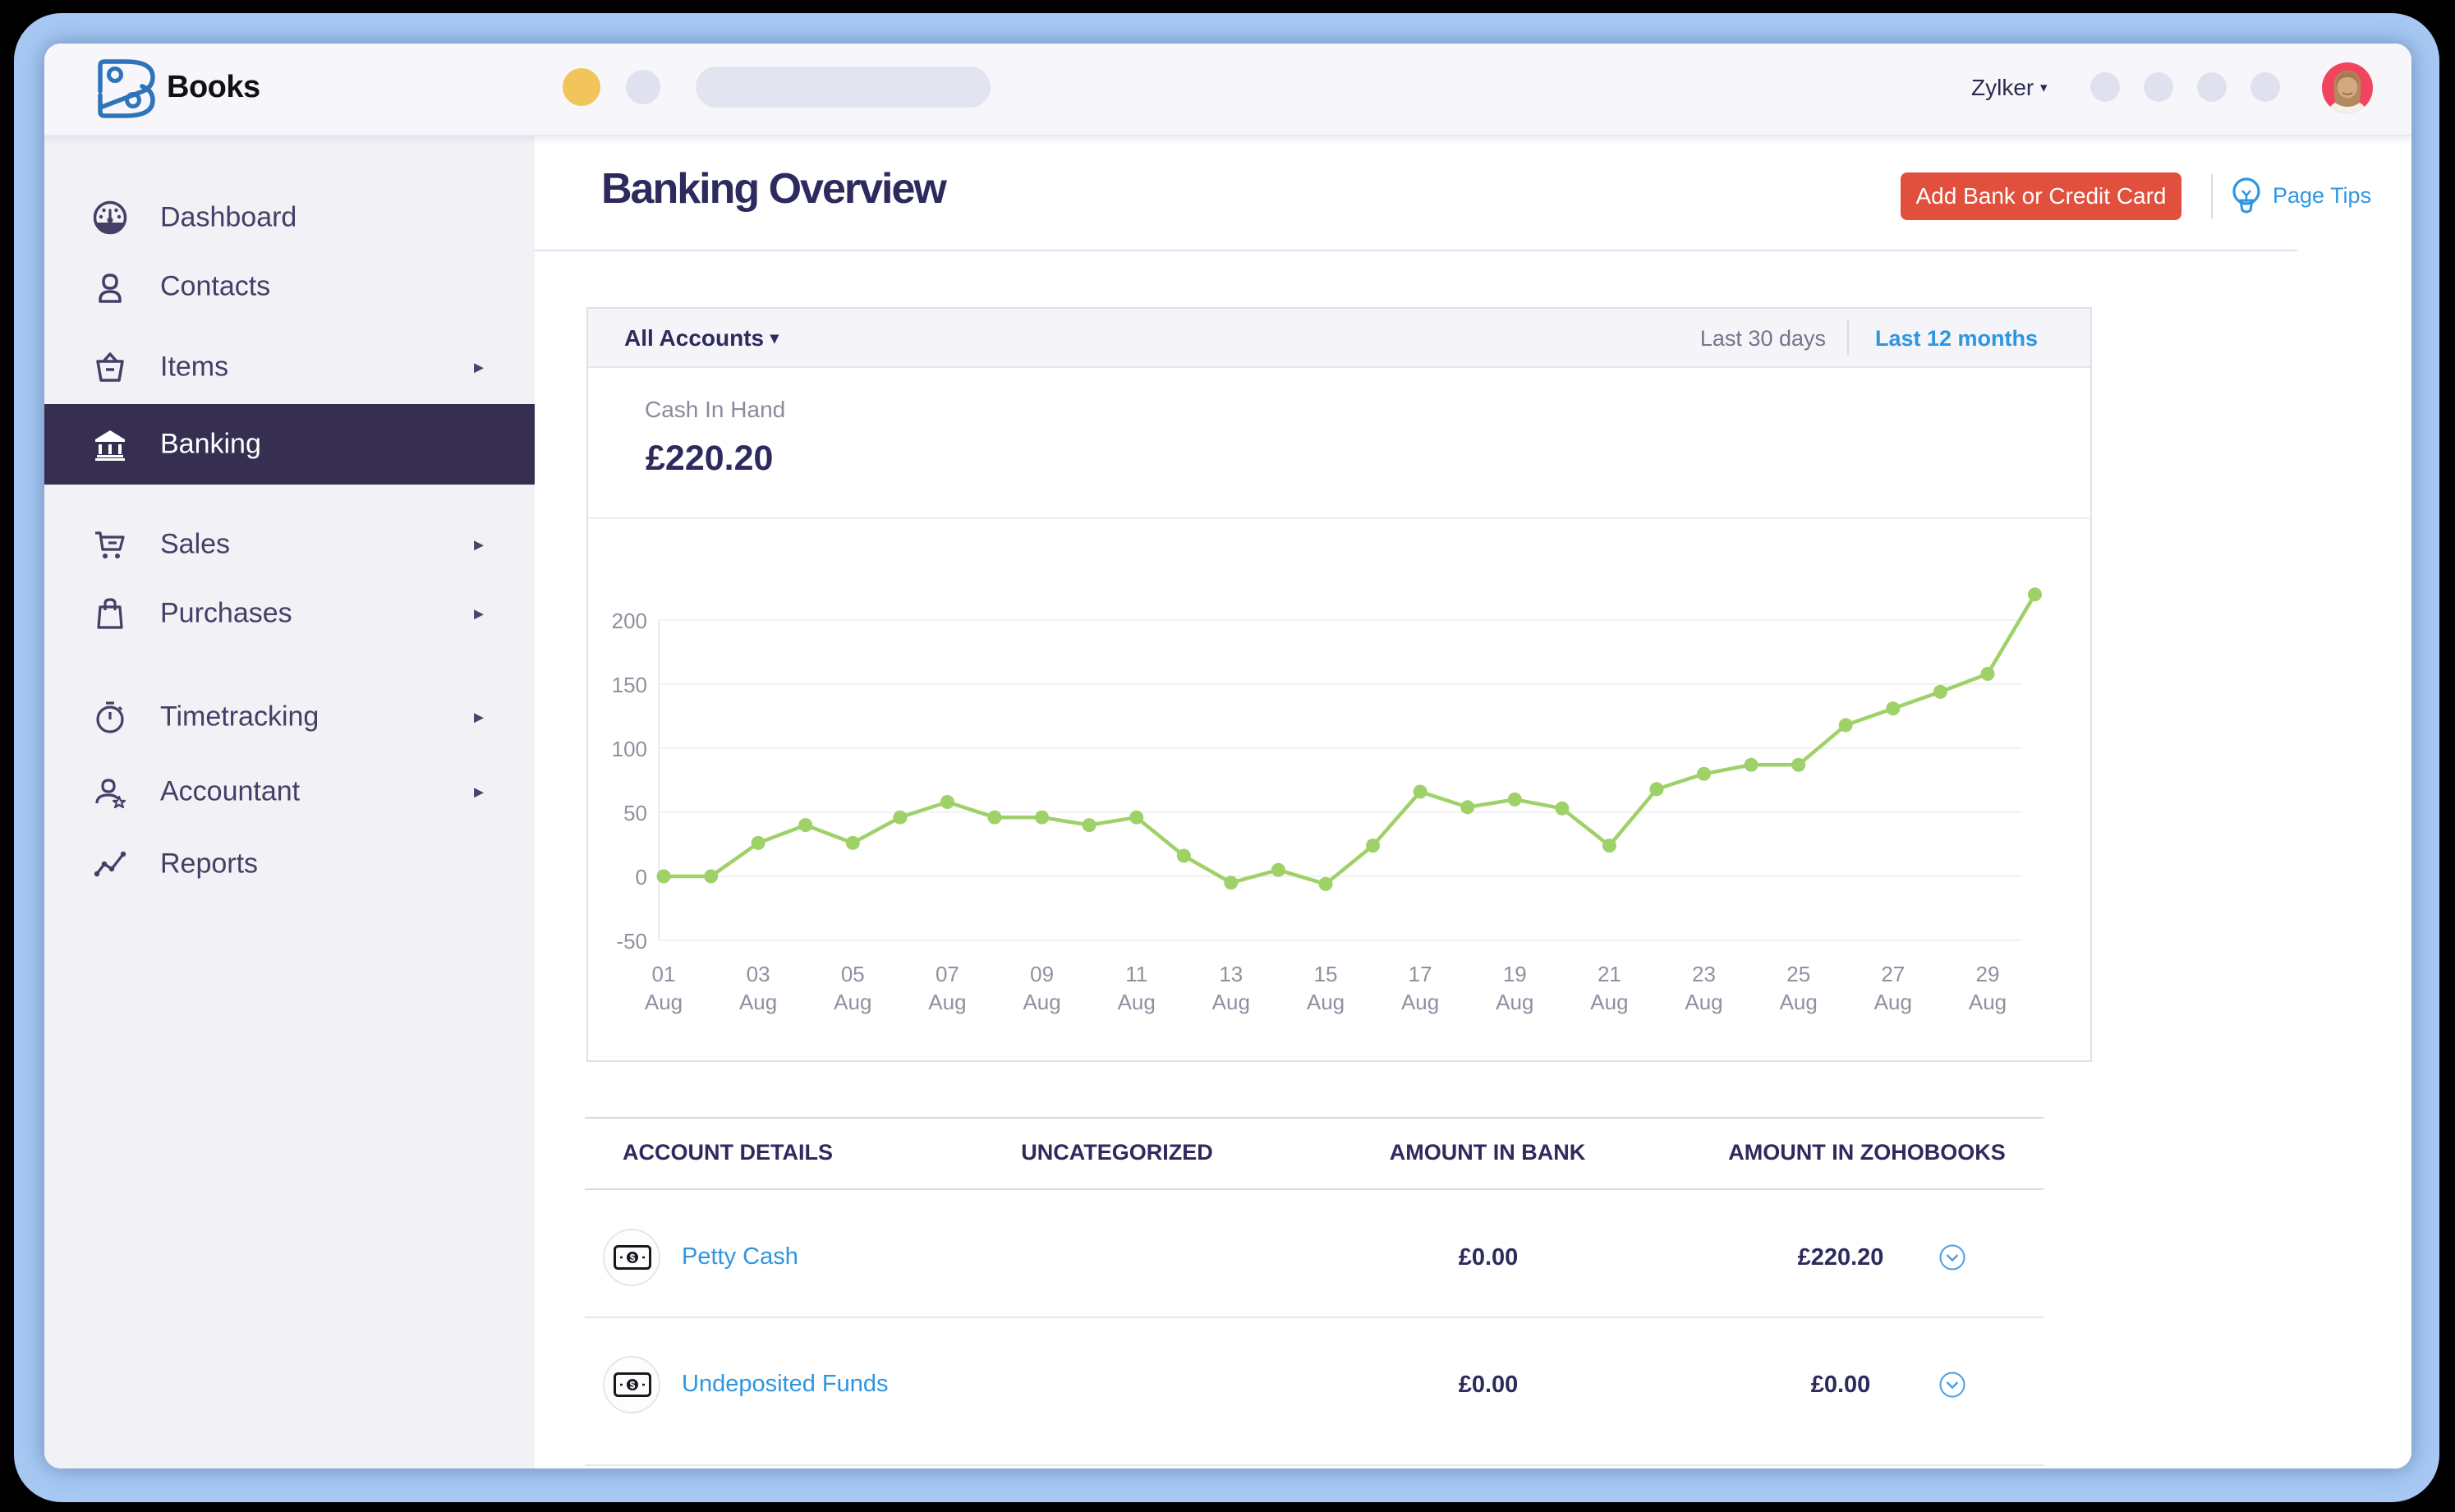 The image size is (2455, 1512). What do you see at coordinates (635, 813) in the screenshot?
I see `svg-text: 50` at bounding box center [635, 813].